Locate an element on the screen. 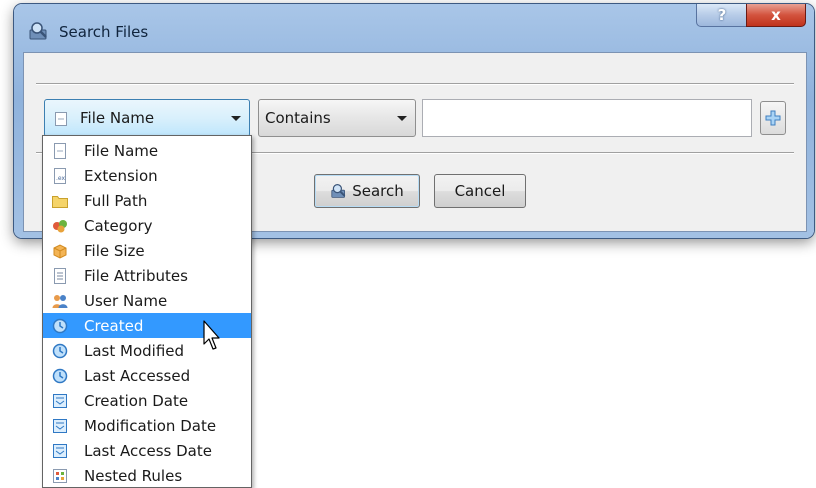 Image resolution: width=816 pixels, height=488 pixels. list-item-label: Created is located at coordinates (114, 326).